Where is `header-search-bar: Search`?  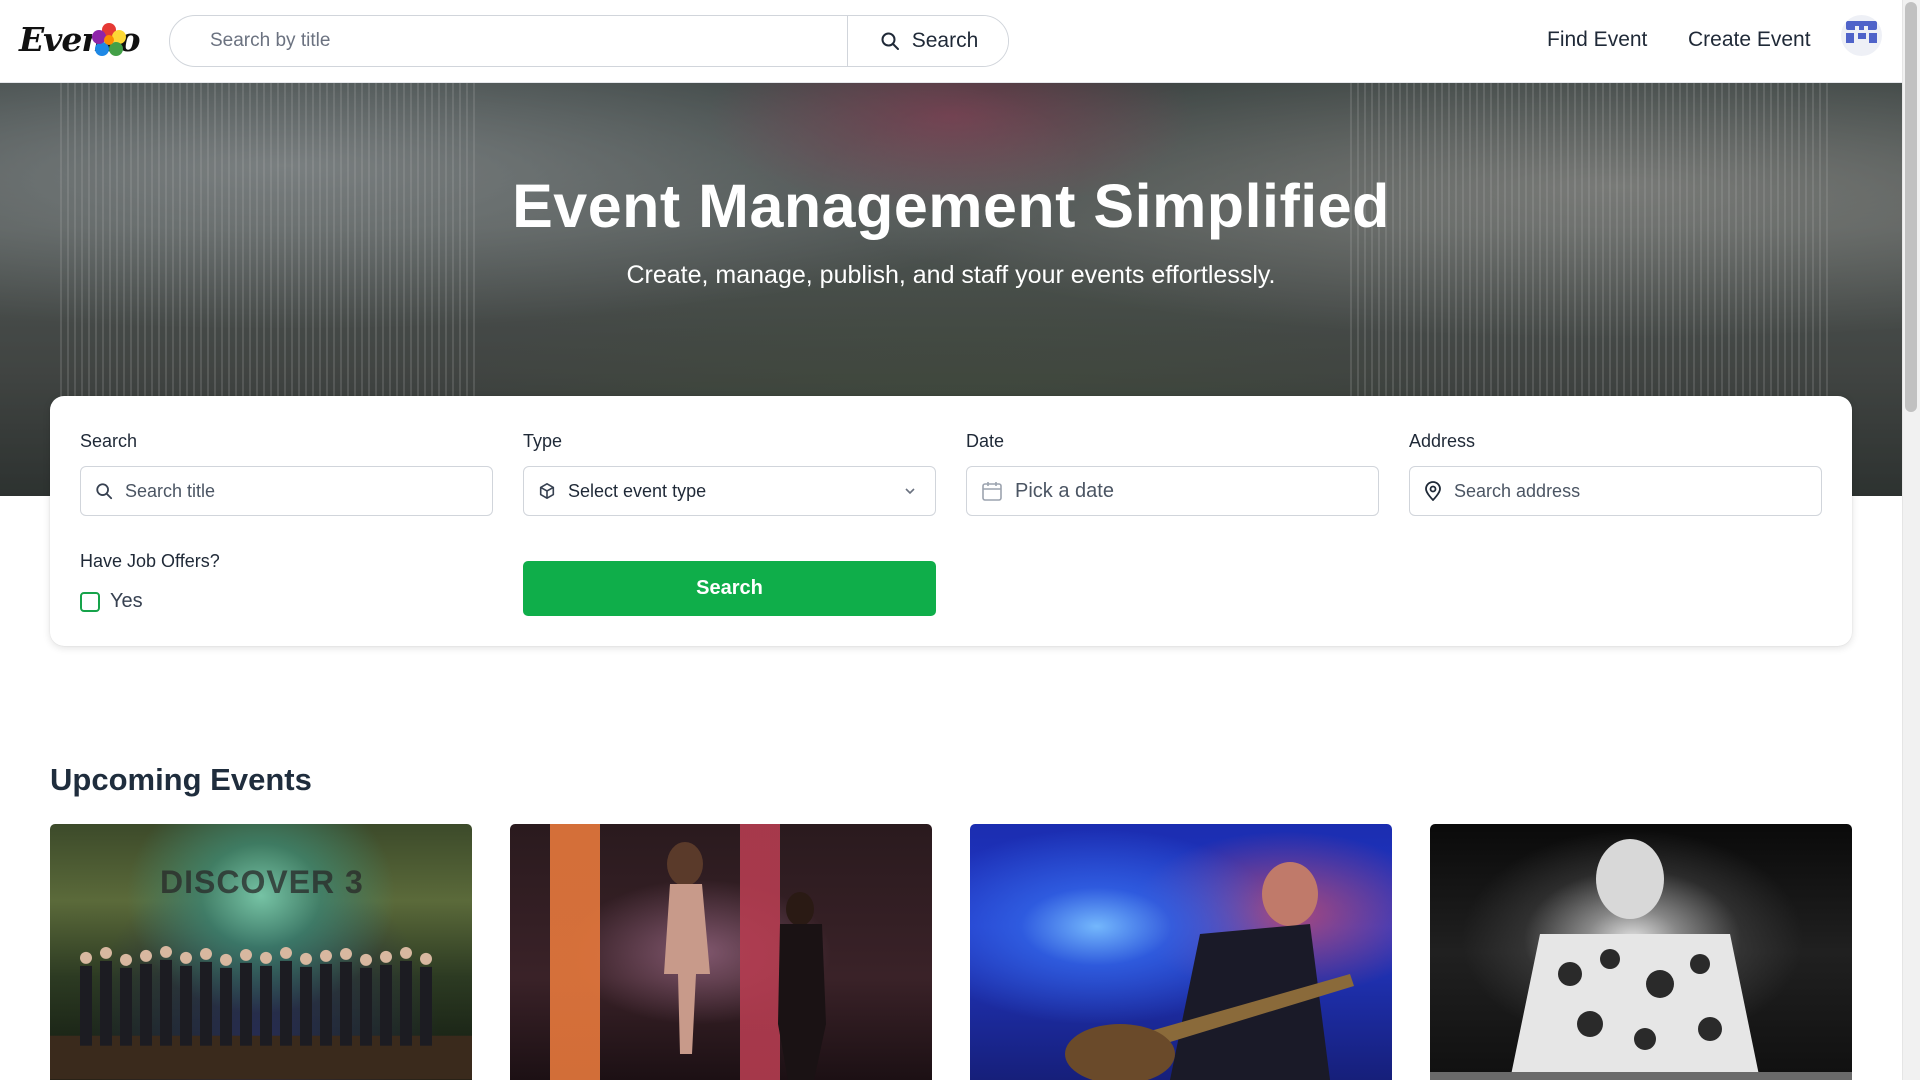
header-search-bar: Search is located at coordinates (589, 41).